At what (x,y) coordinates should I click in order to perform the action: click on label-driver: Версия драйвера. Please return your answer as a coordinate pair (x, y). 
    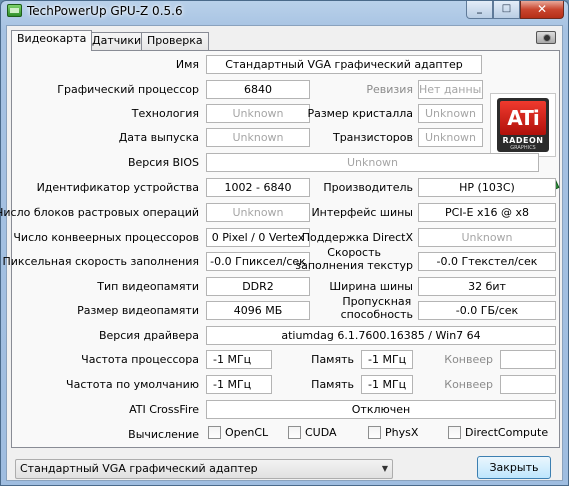
    Looking at the image, I should click on (148, 335).